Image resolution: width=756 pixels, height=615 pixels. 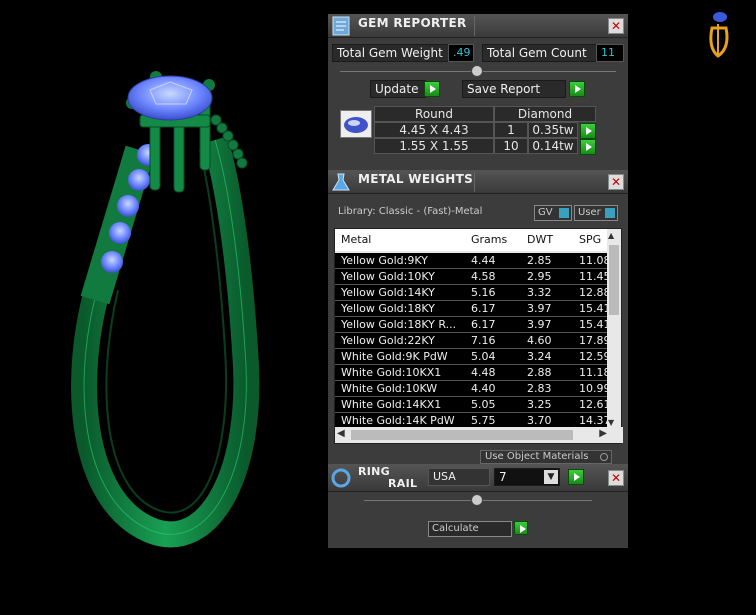 I want to click on metal-name: White Gold:14KX1, so click(x=391, y=404).